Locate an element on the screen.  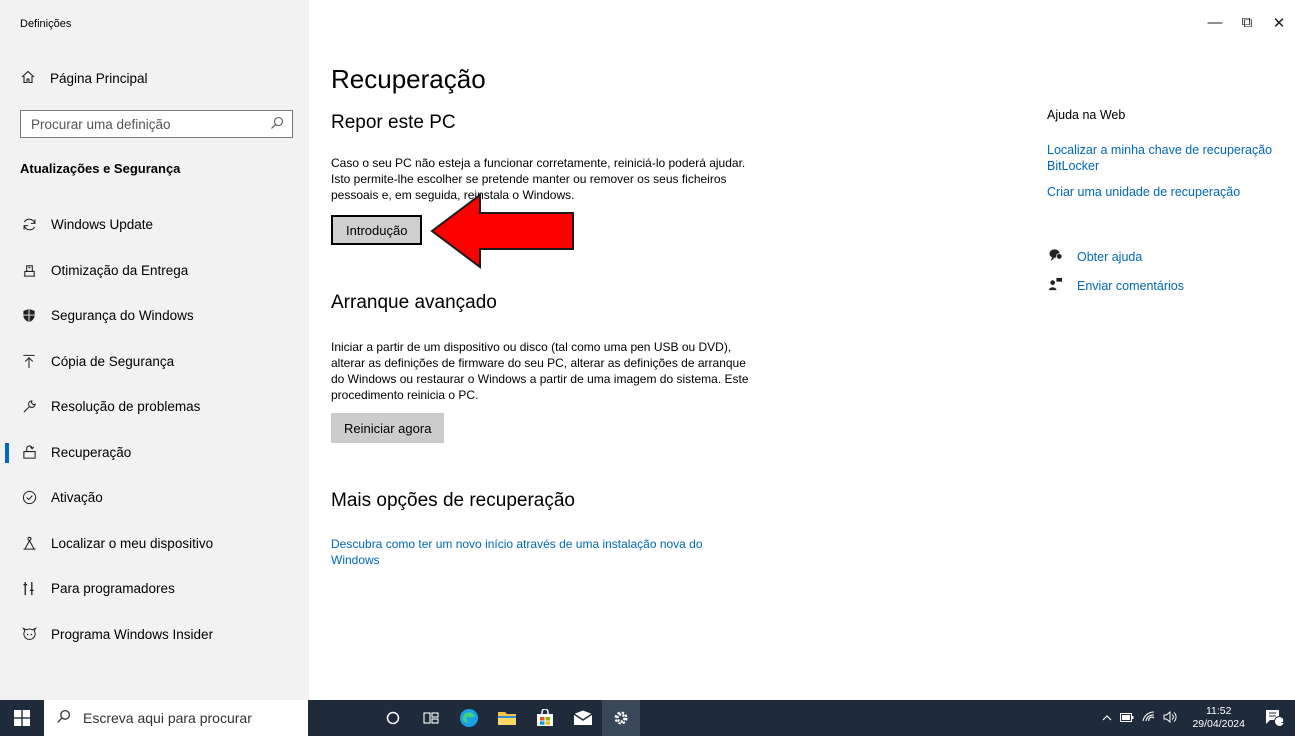
page-title: Recuperação is located at coordinates (408, 79).